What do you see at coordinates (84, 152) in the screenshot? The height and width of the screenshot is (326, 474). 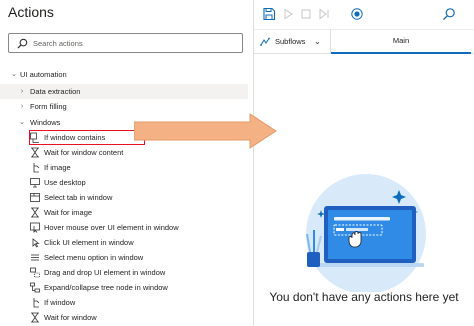 I see `action-item-label: Wait for window content` at bounding box center [84, 152].